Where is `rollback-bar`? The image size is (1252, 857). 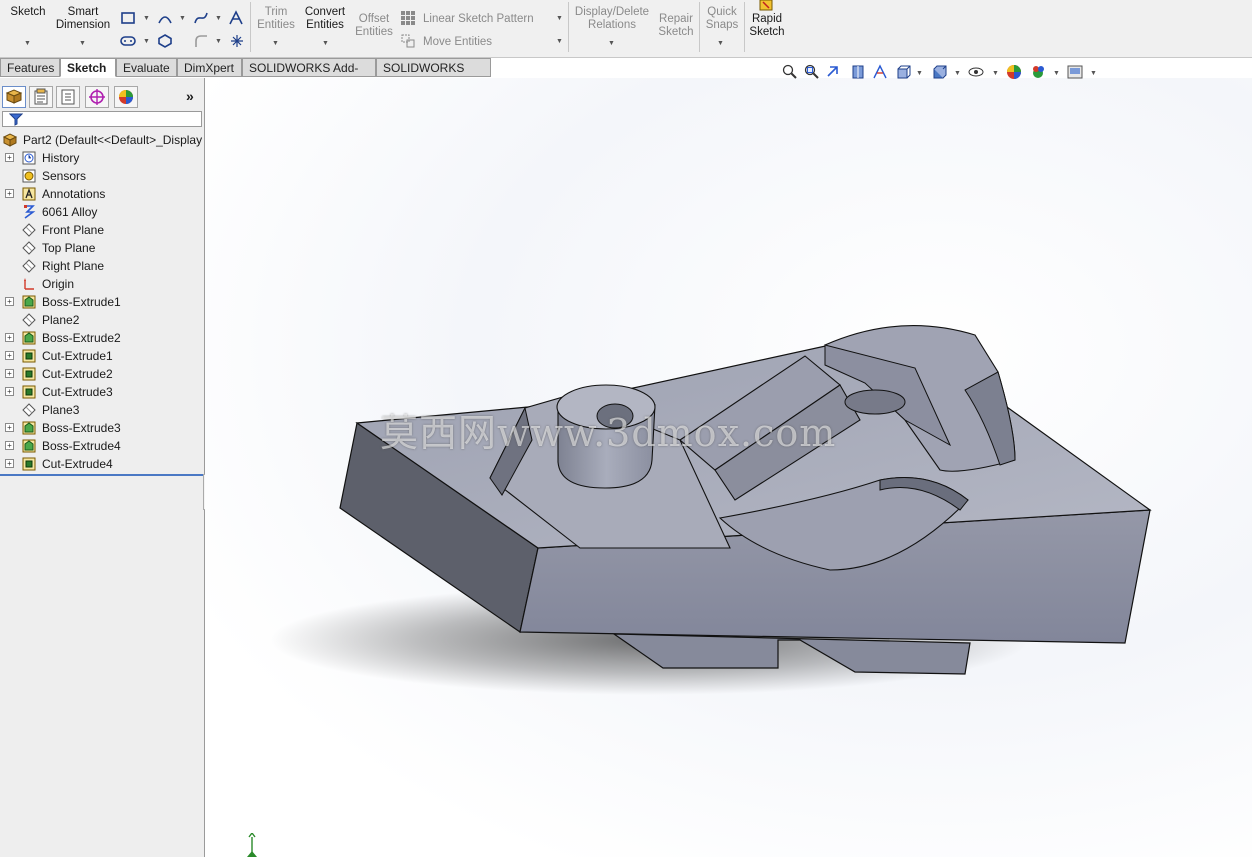 rollback-bar is located at coordinates (102, 475).